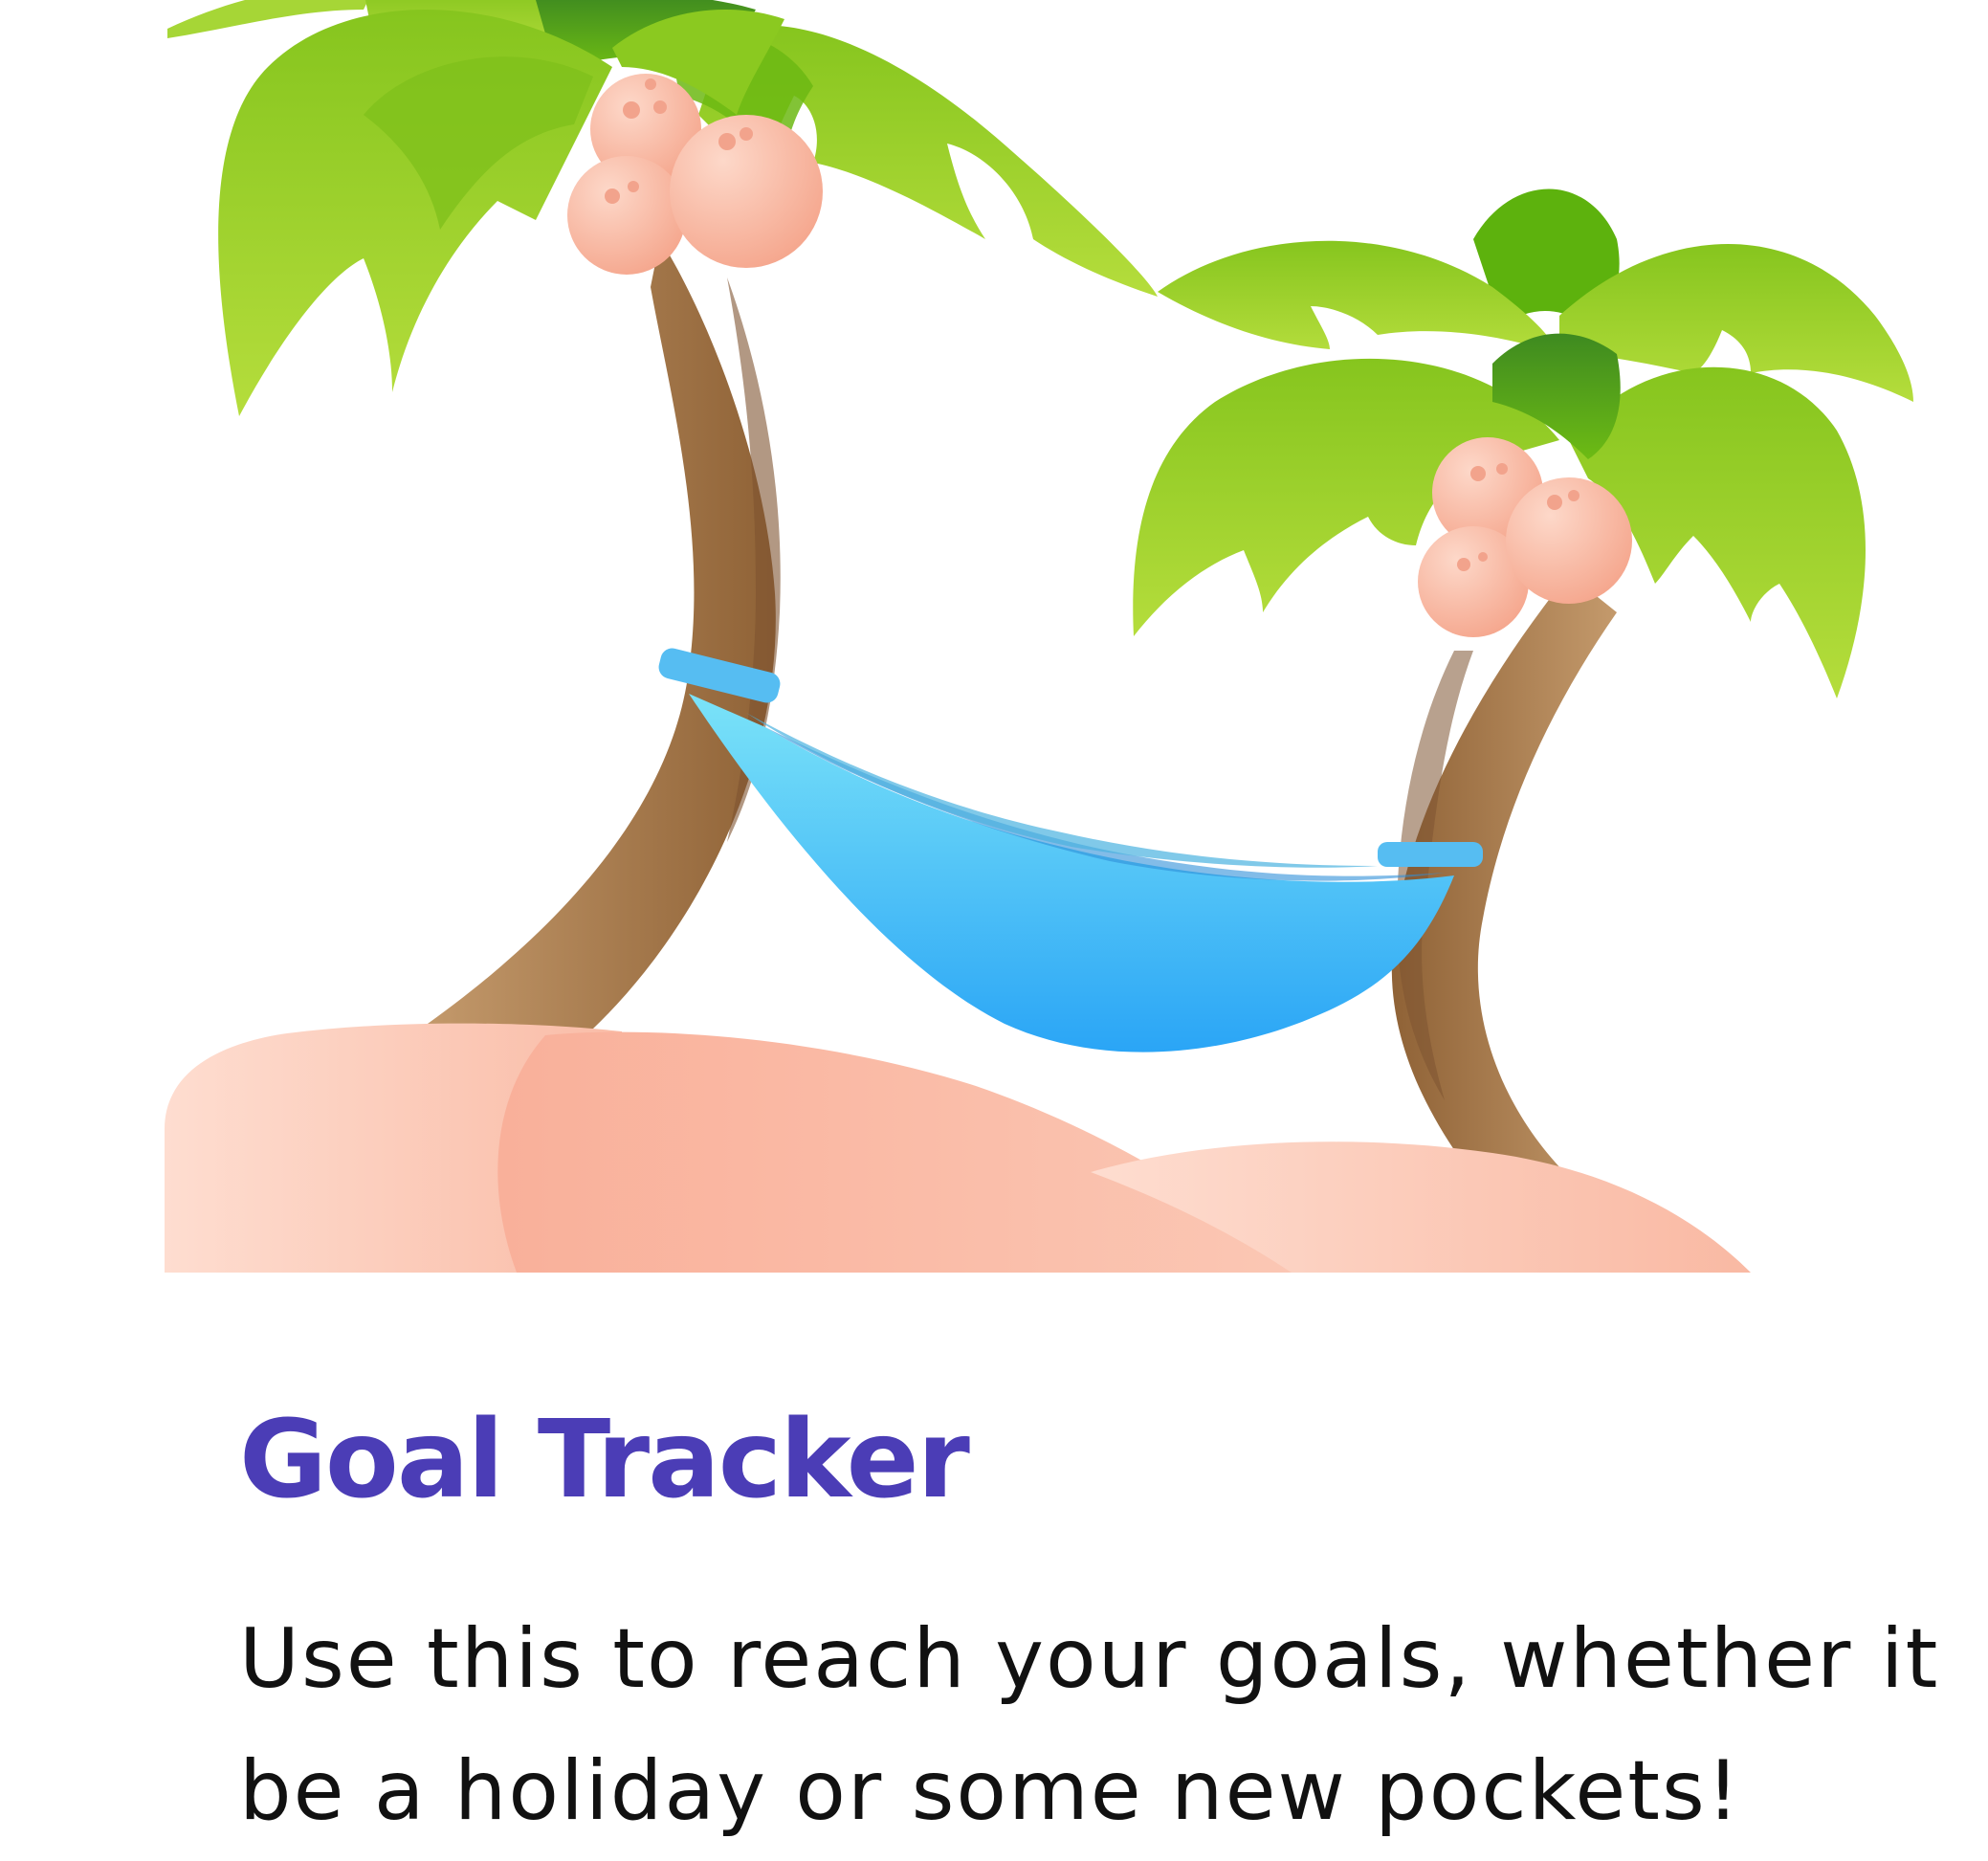  I want to click on card-title: Goal Tracker, so click(604, 1460).